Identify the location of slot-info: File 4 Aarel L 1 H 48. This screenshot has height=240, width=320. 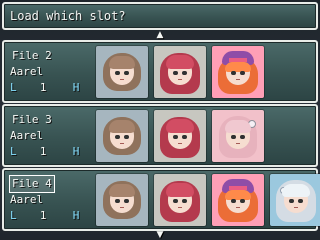
(62, 200).